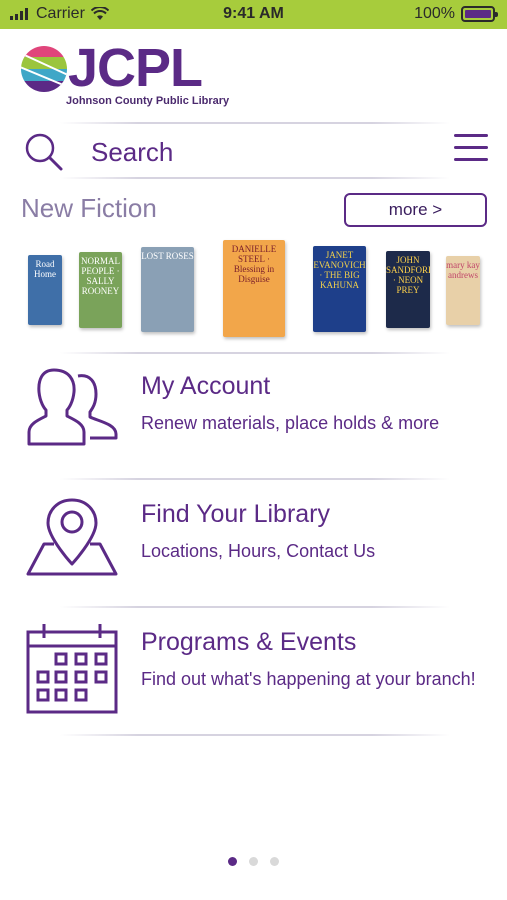  Describe the element at coordinates (100, 276) in the screenshot. I see `book-title: NORMAL PEOPLE · SALLY ROONEY` at that location.